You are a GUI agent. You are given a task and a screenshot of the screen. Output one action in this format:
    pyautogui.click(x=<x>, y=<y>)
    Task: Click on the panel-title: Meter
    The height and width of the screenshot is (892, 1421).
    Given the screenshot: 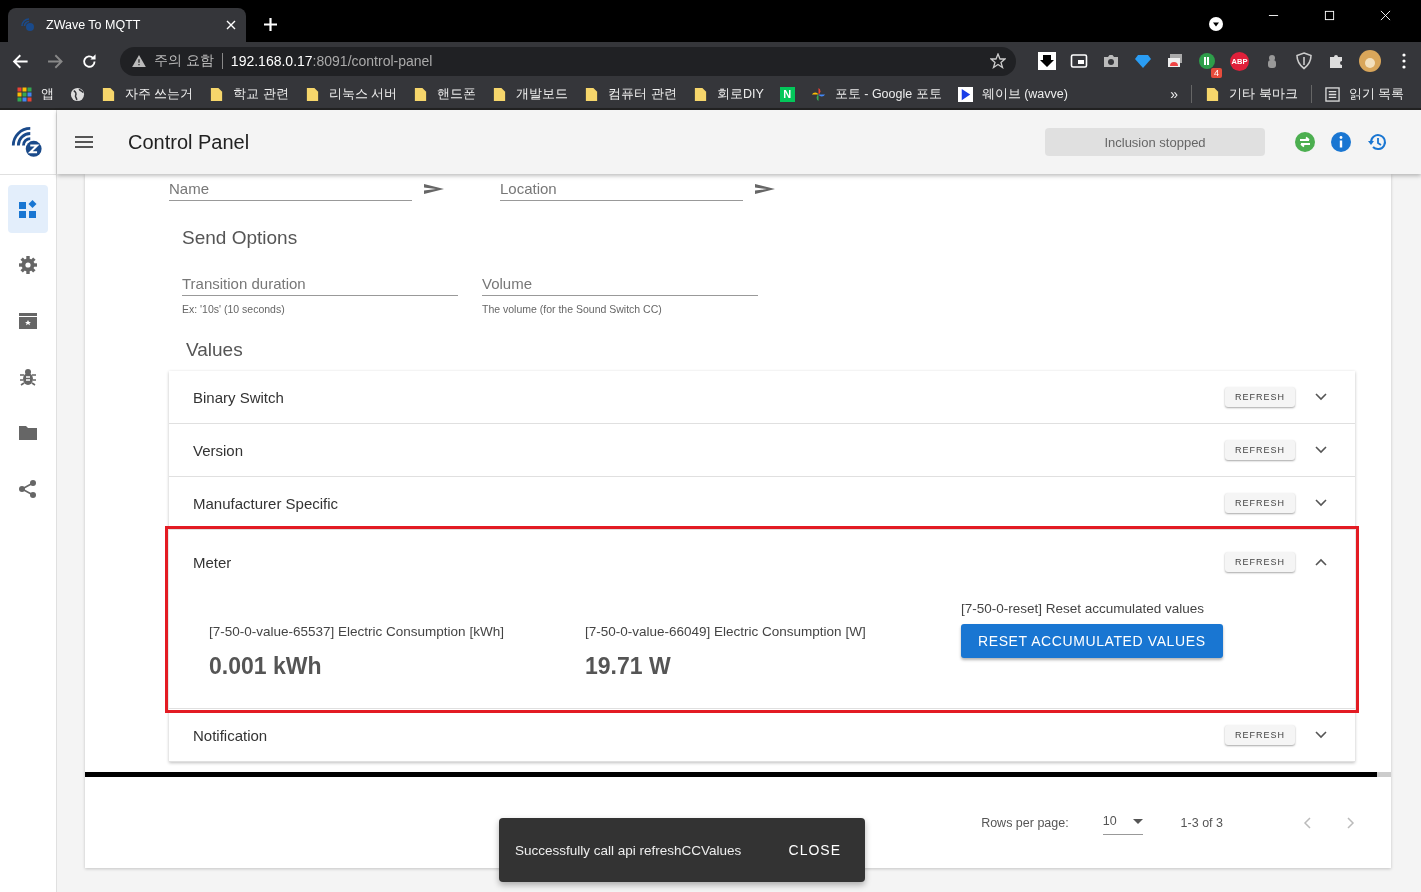 What is the action you would take?
    pyautogui.click(x=212, y=562)
    